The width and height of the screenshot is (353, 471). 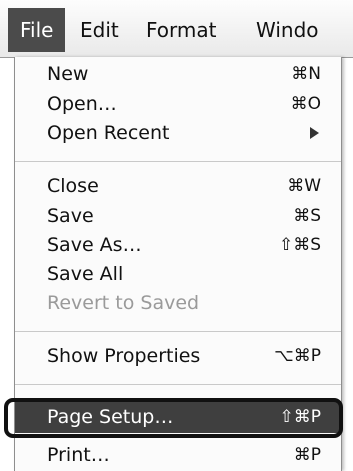 What do you see at coordinates (299, 245) in the screenshot?
I see `shortcut-label: ⇧⌘S` at bounding box center [299, 245].